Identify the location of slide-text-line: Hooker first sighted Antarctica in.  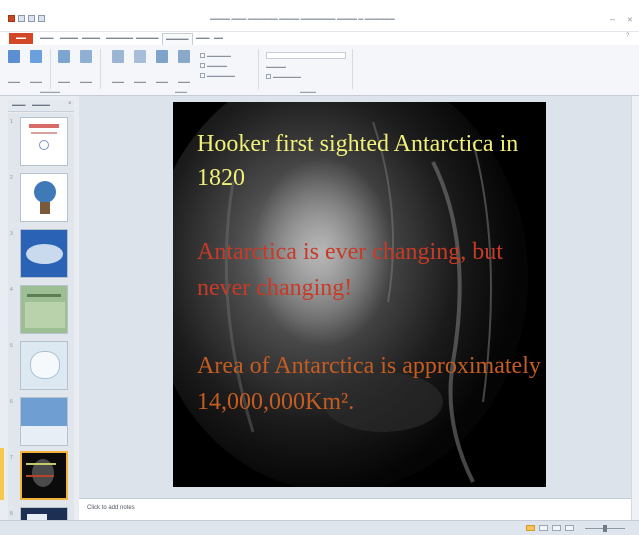
(357, 144).